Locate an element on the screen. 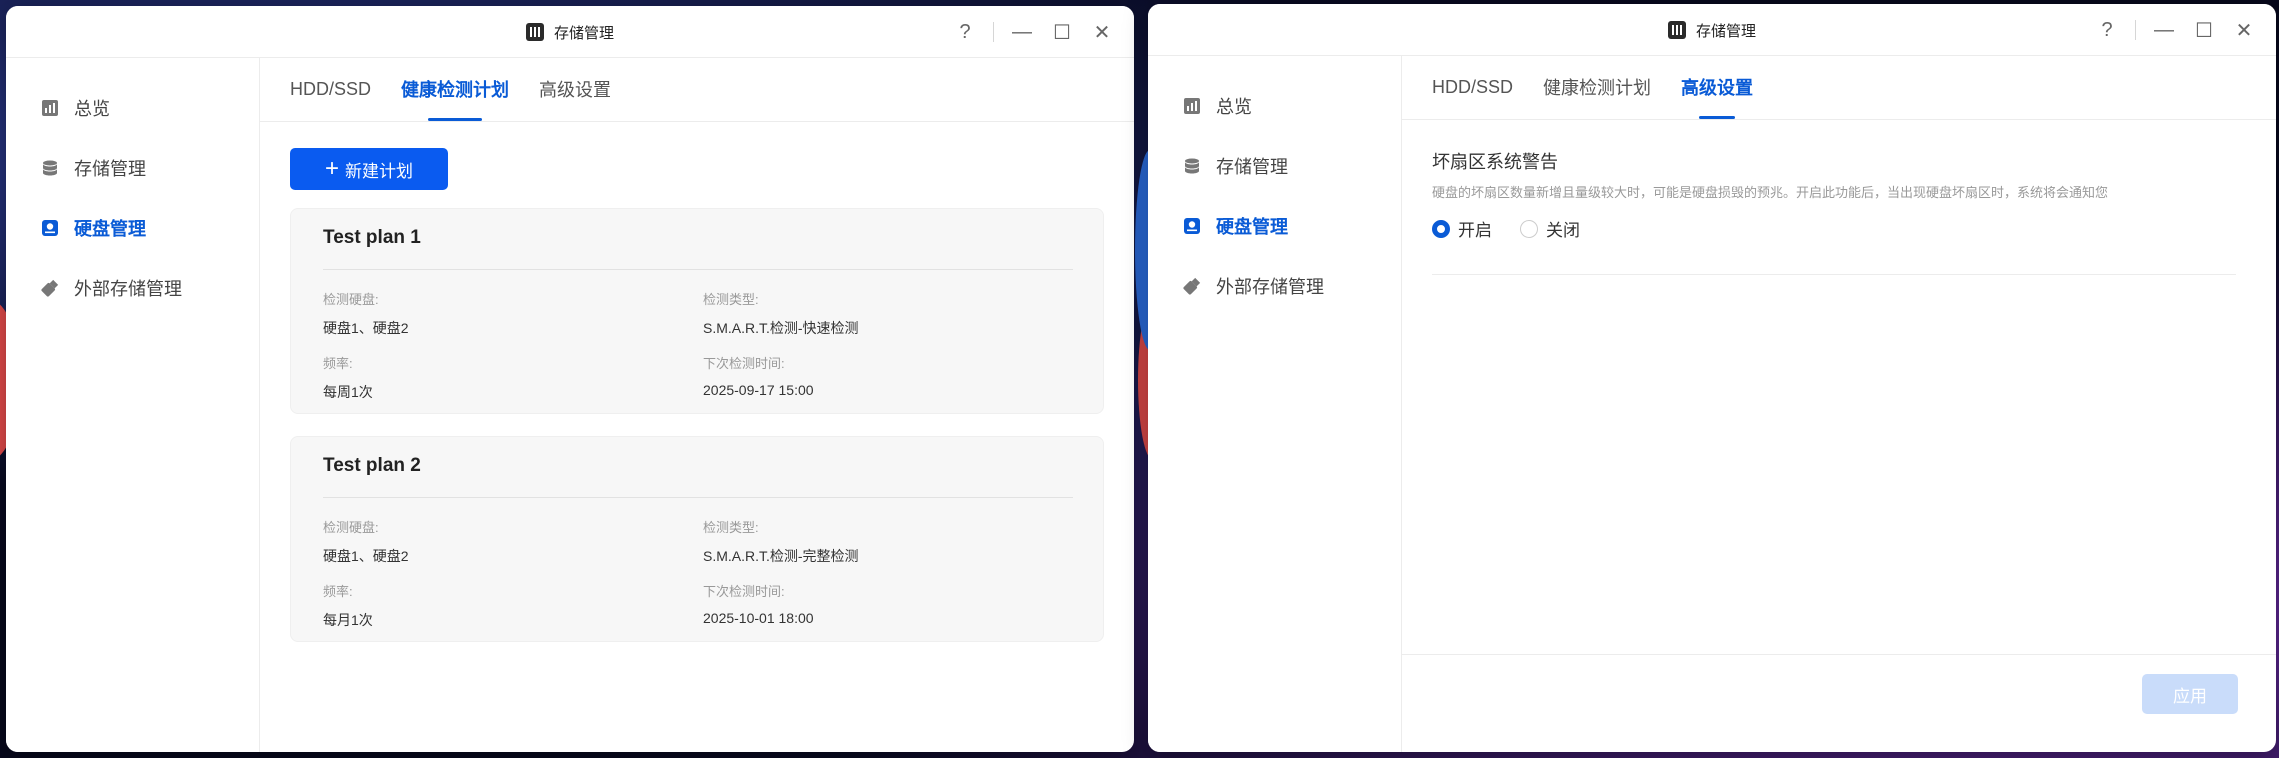 The image size is (2279, 758). type-field: 检测类型: S.M.A.R.T.检测-快速检测 is located at coordinates (781, 313).